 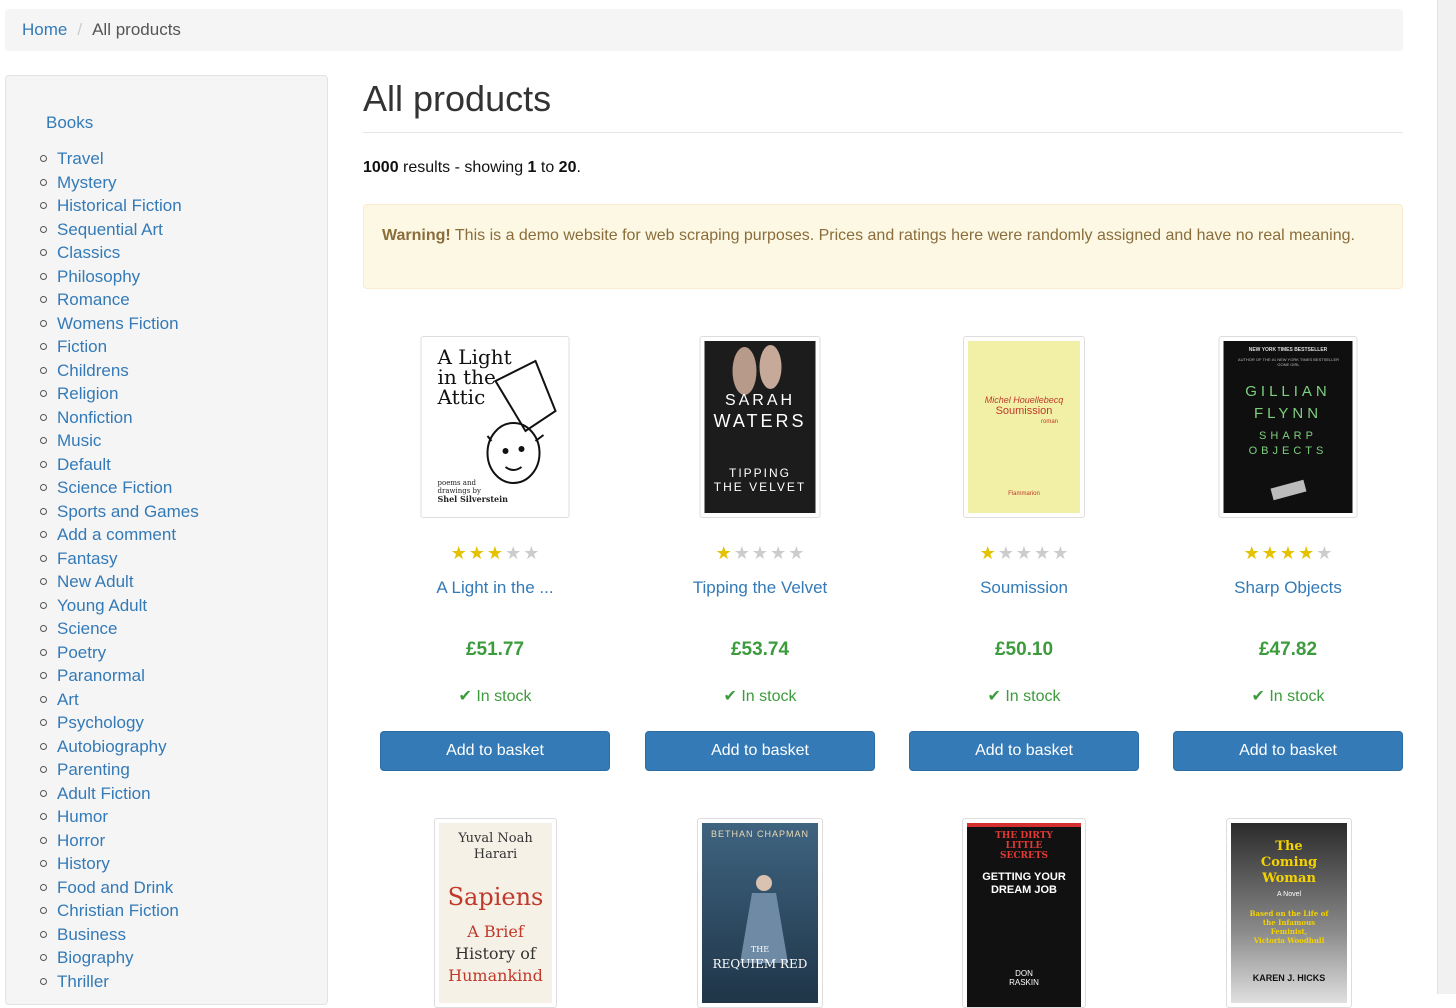 What do you see at coordinates (82, 817) in the screenshot?
I see `sidebar-category-link: Humor` at bounding box center [82, 817].